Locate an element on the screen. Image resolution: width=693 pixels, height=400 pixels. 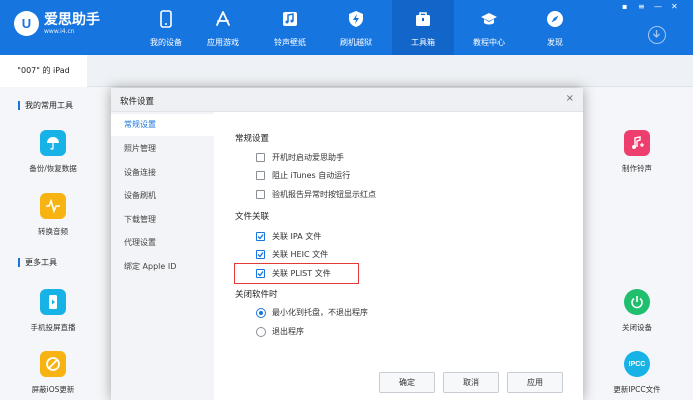
option-assoc-heic: 关联 HEIC 文件 is located at coordinates (292, 254).